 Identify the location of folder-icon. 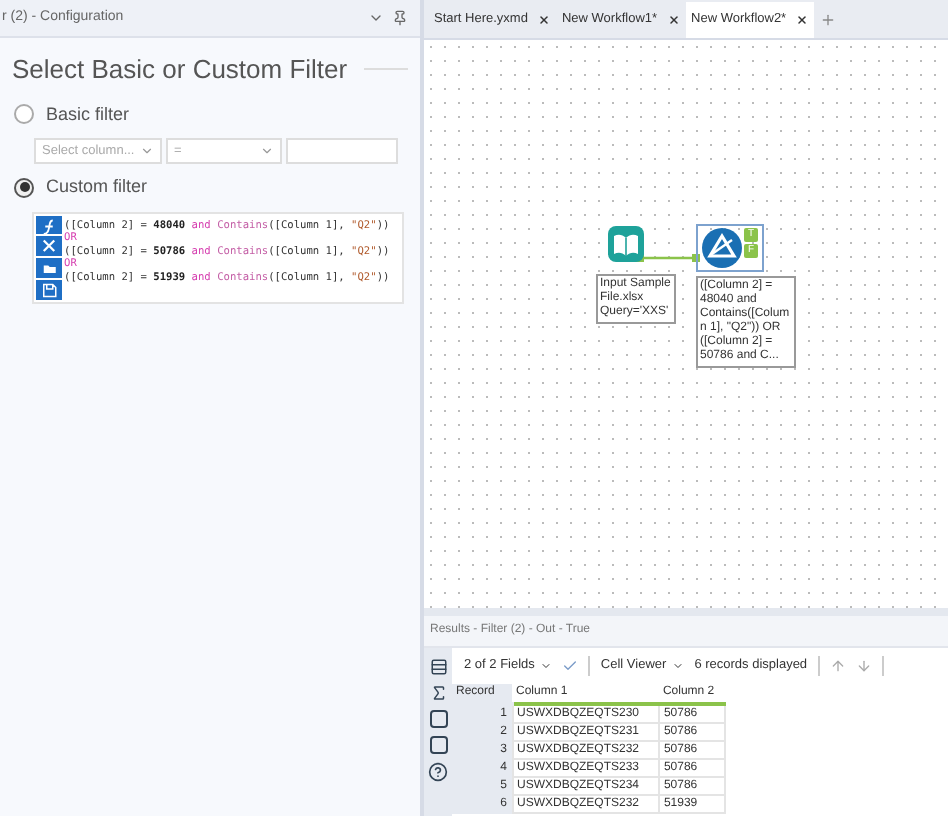
(49, 268).